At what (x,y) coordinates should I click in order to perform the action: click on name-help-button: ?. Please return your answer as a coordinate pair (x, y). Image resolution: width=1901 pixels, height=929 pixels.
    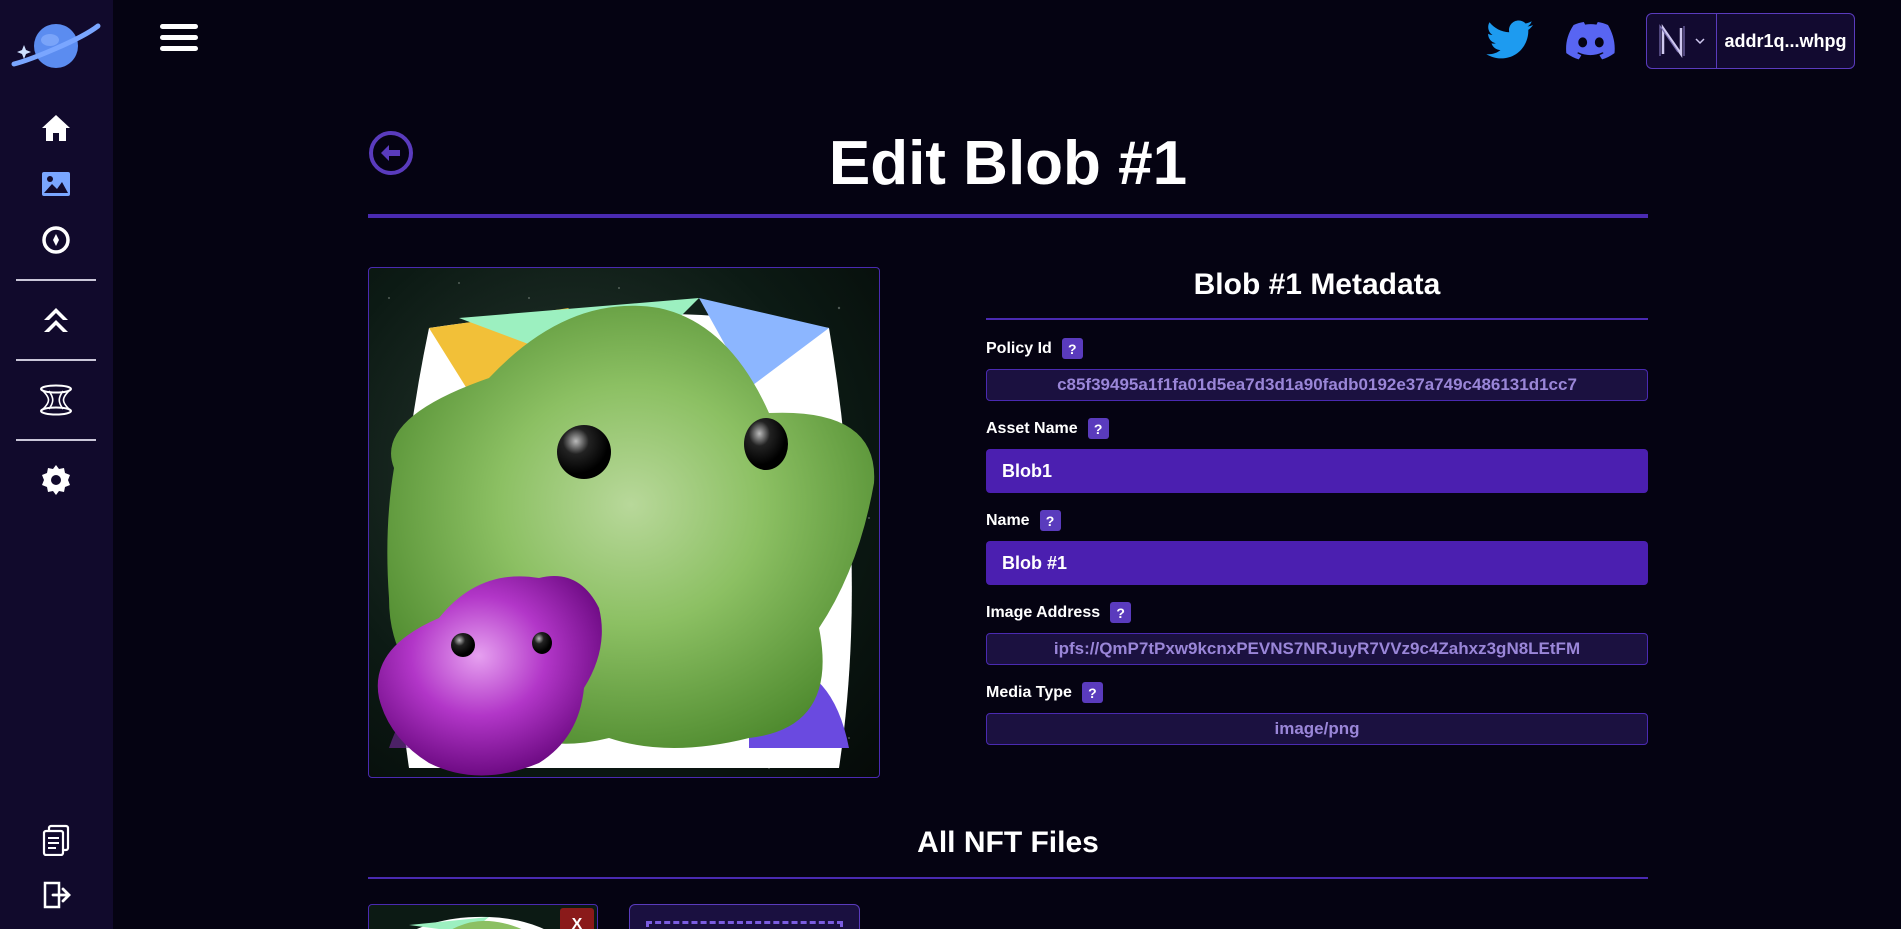
    Looking at the image, I should click on (1050, 520).